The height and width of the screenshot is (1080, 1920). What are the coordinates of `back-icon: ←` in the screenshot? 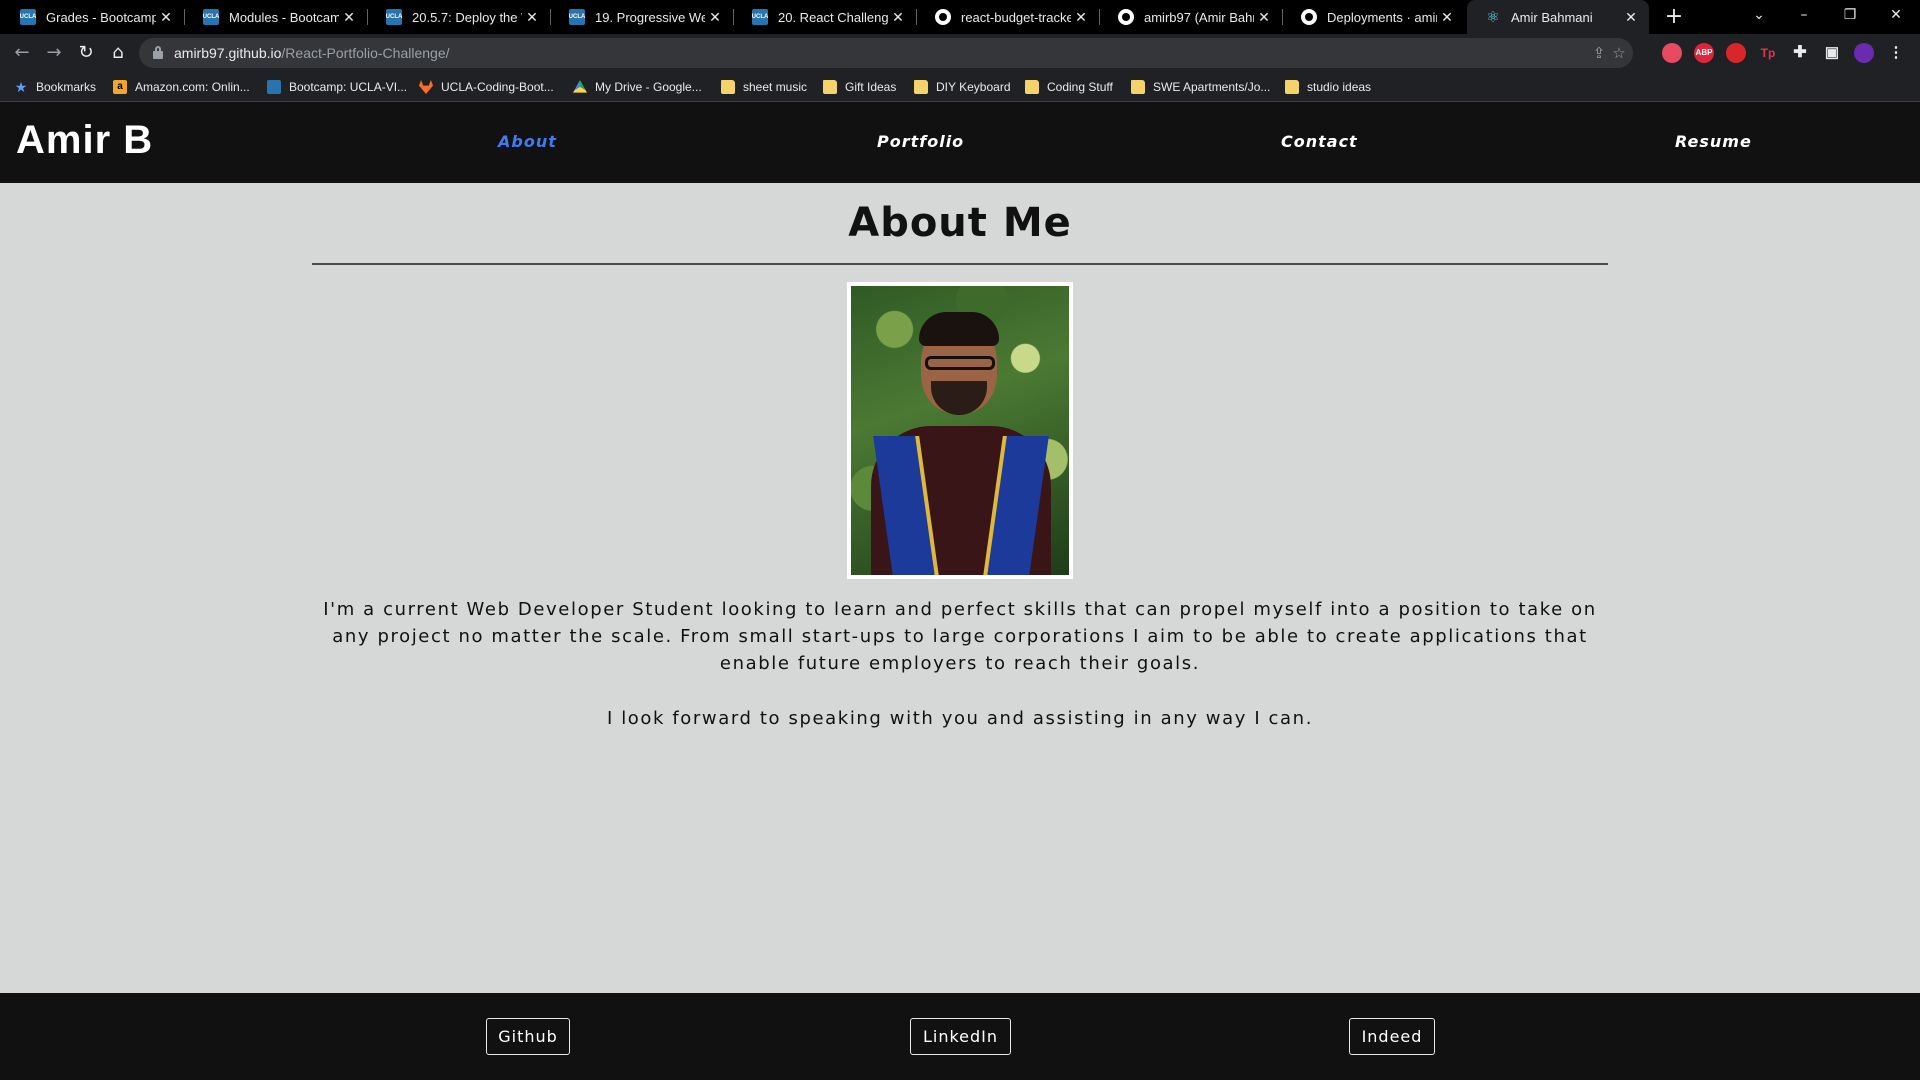 It's located at (22, 53).